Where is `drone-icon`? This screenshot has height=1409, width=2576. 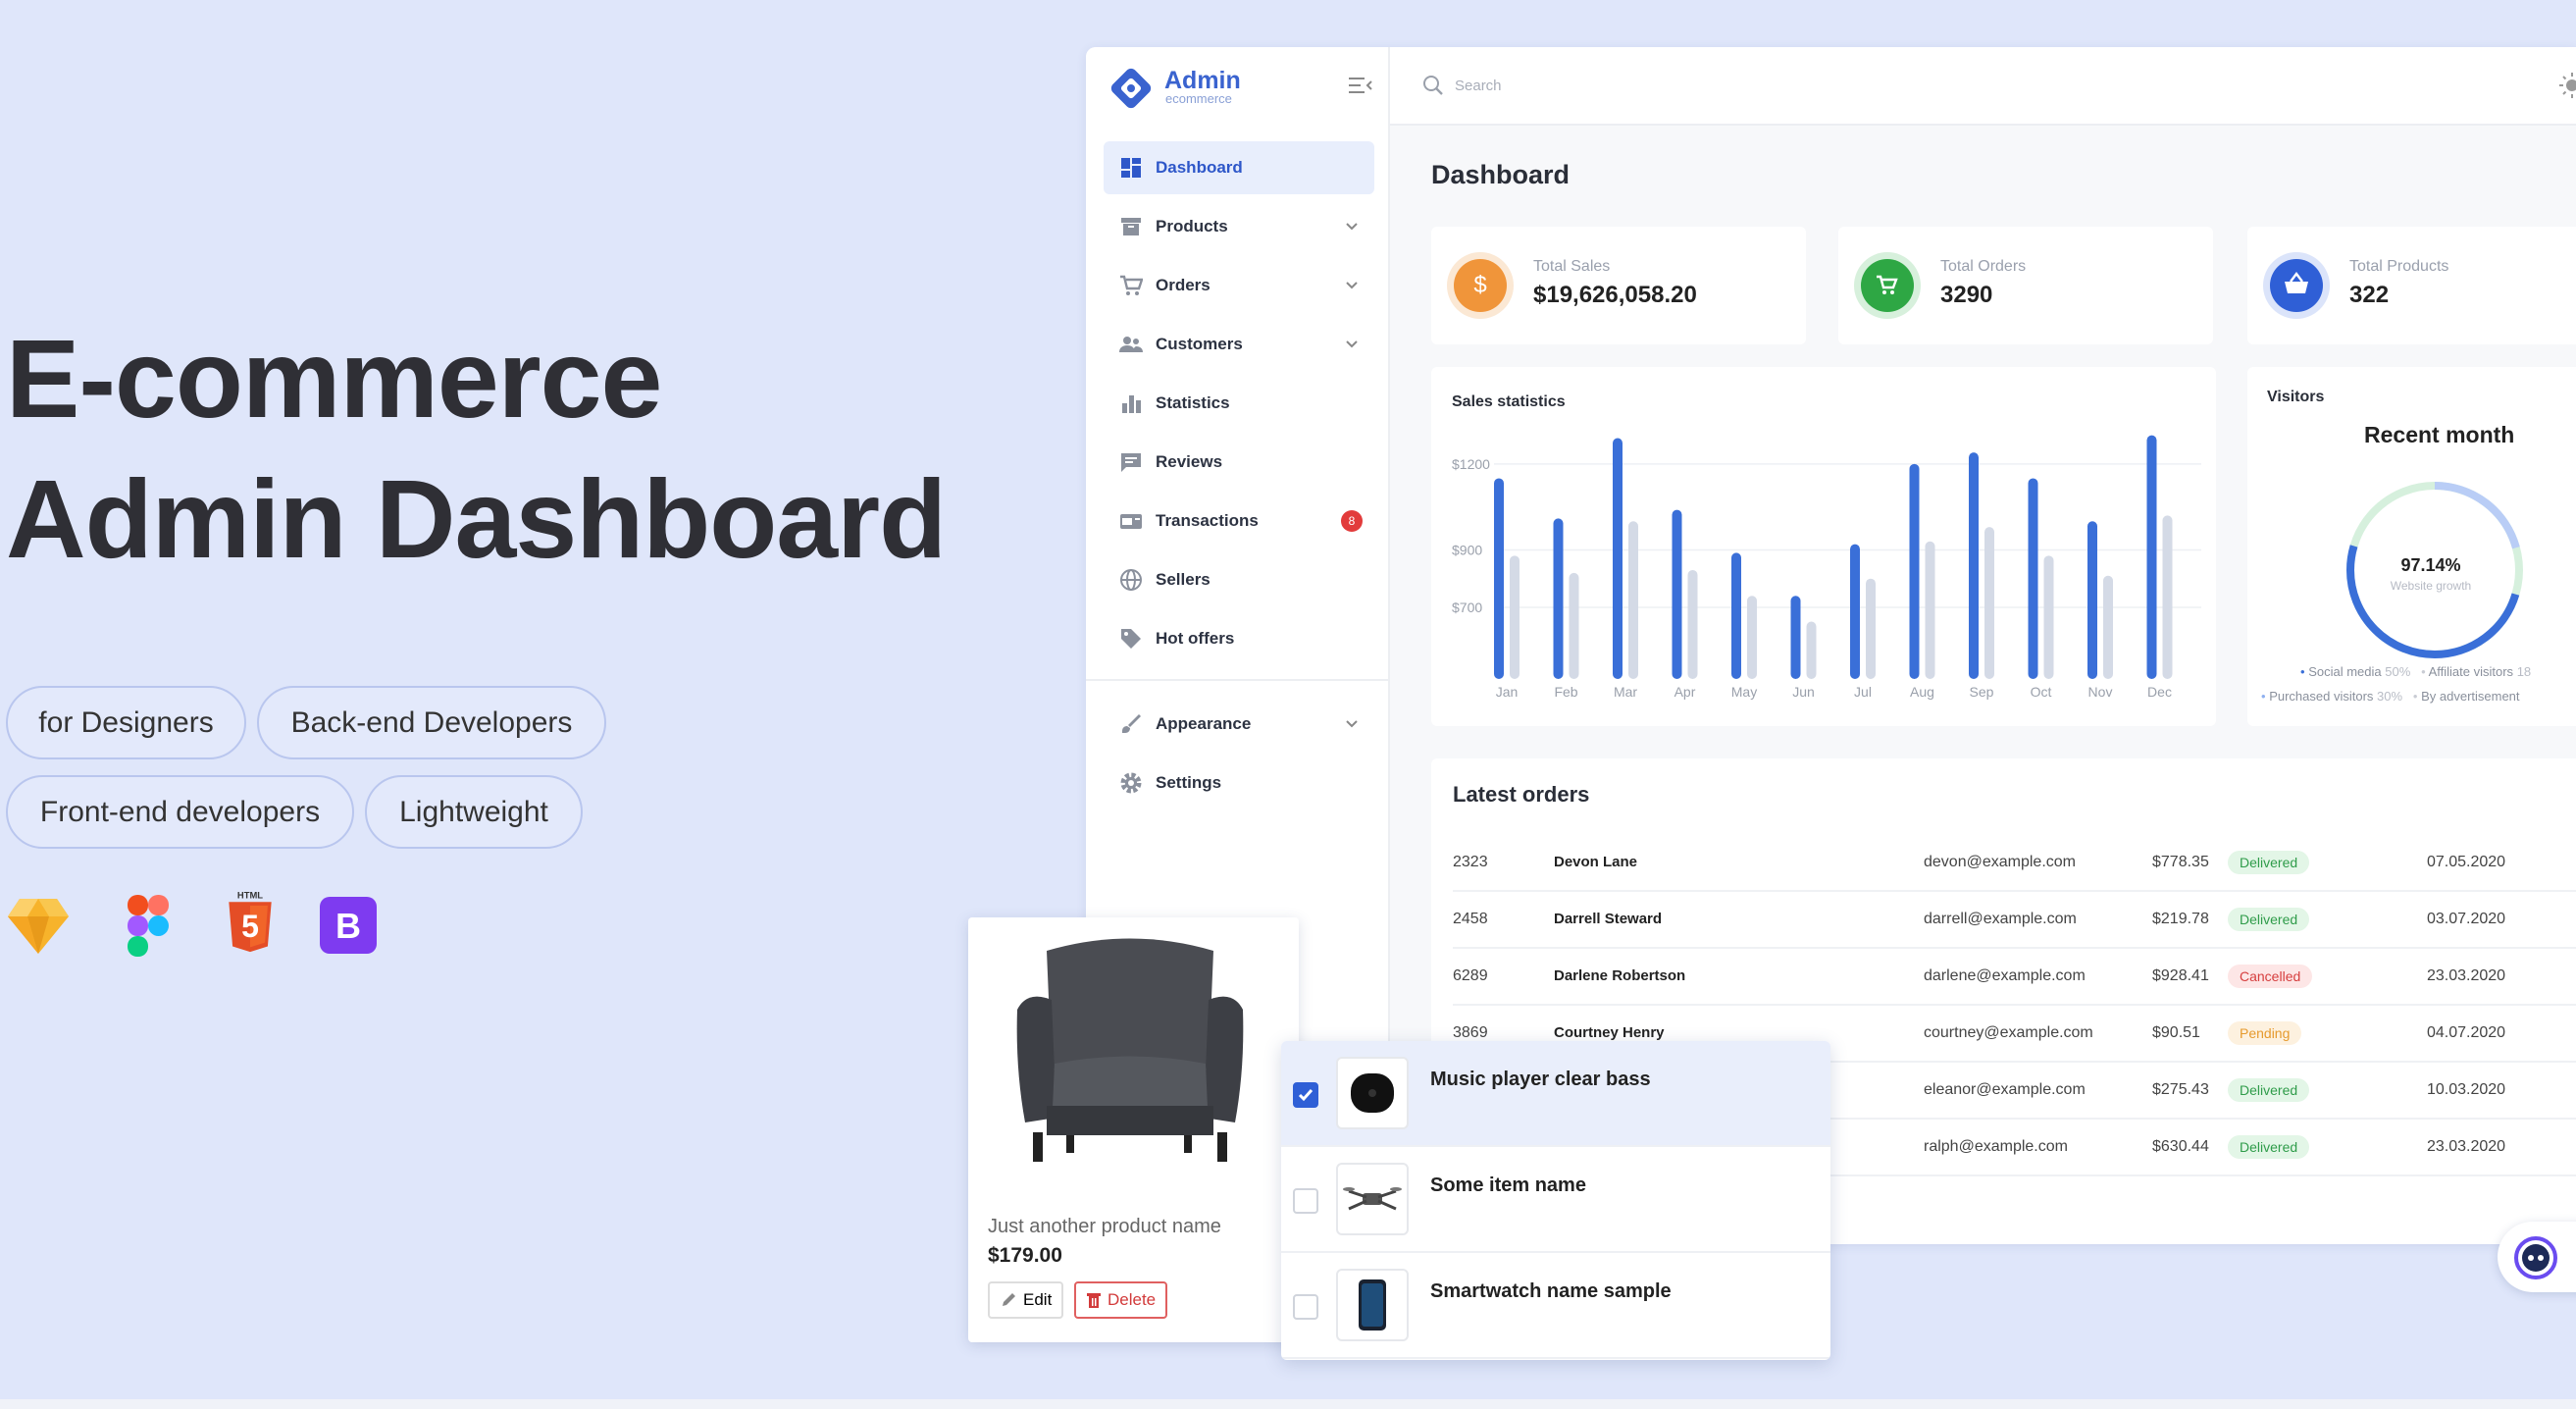 drone-icon is located at coordinates (1372, 1199).